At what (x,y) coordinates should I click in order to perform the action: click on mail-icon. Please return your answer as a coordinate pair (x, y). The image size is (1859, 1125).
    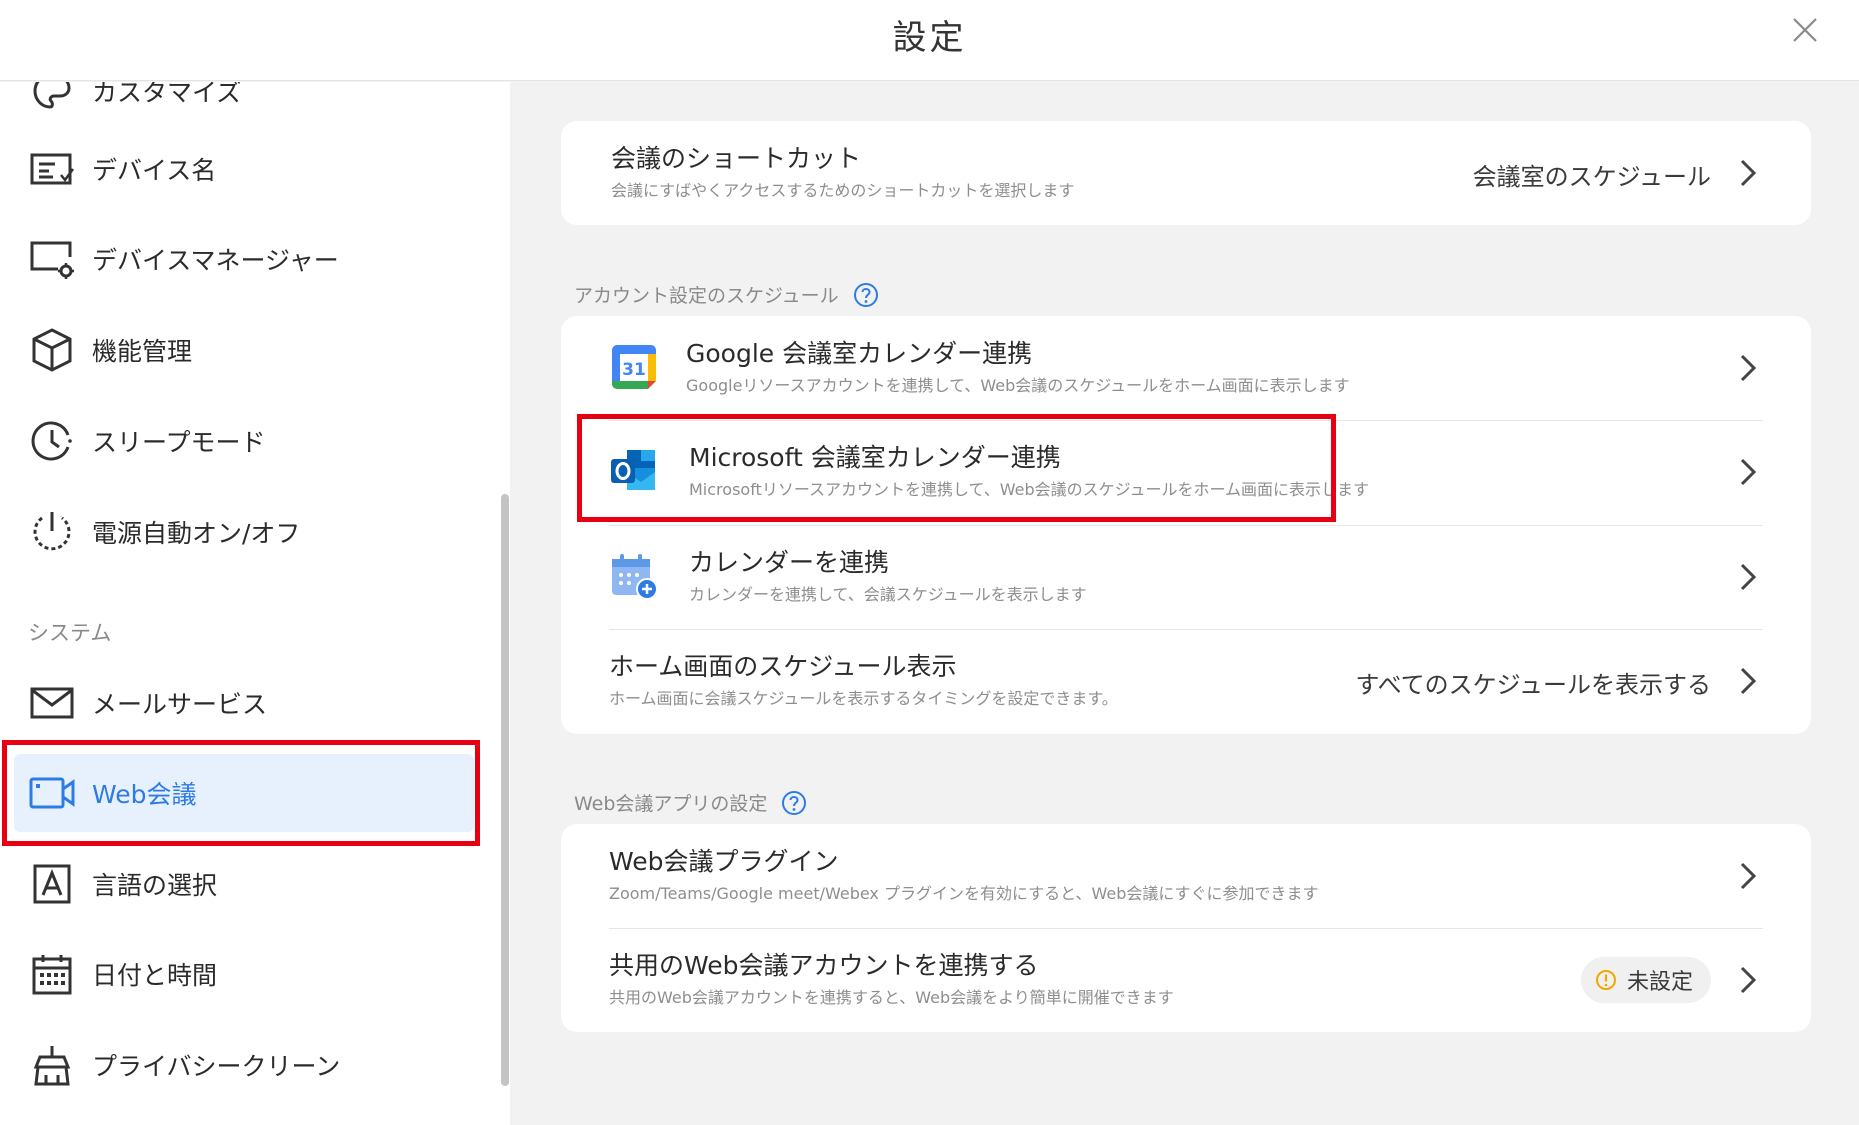
    Looking at the image, I should click on (52, 703).